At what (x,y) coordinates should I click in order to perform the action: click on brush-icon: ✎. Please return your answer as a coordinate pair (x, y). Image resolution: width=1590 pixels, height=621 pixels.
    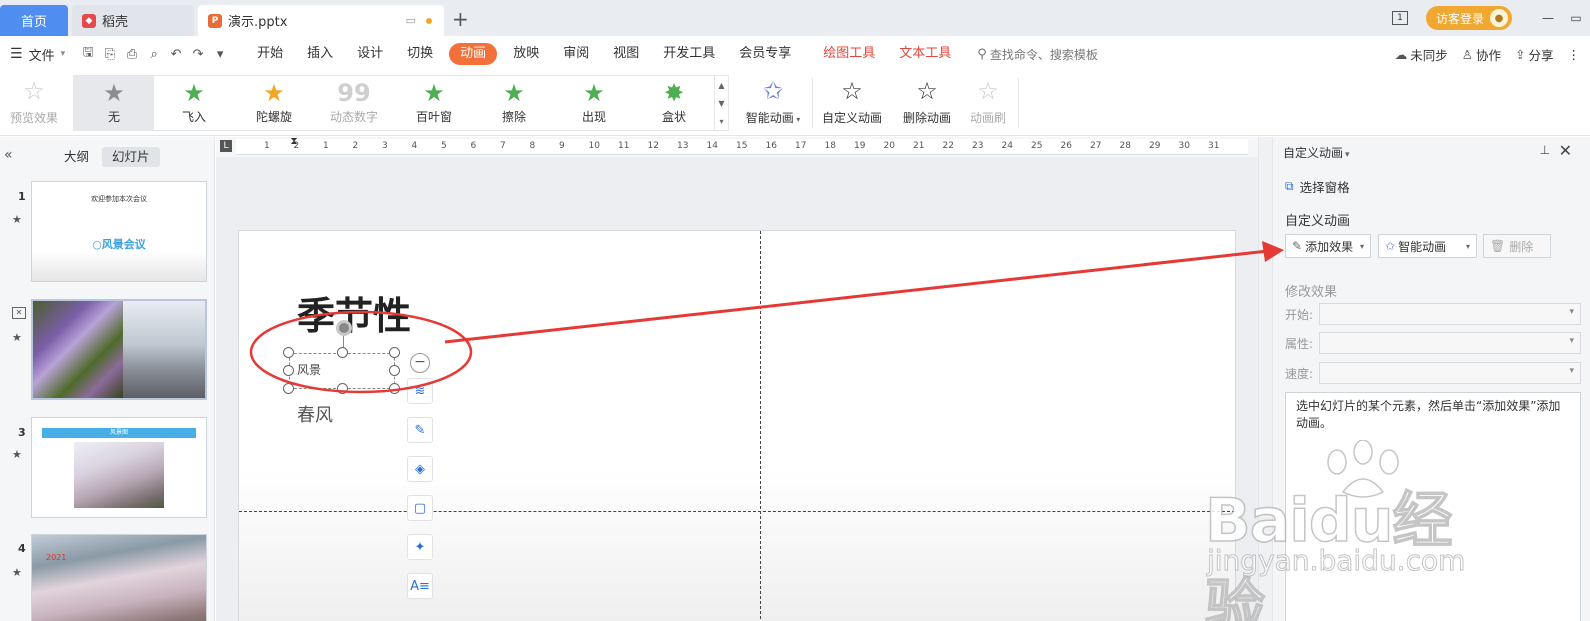
    Looking at the image, I should click on (420, 430).